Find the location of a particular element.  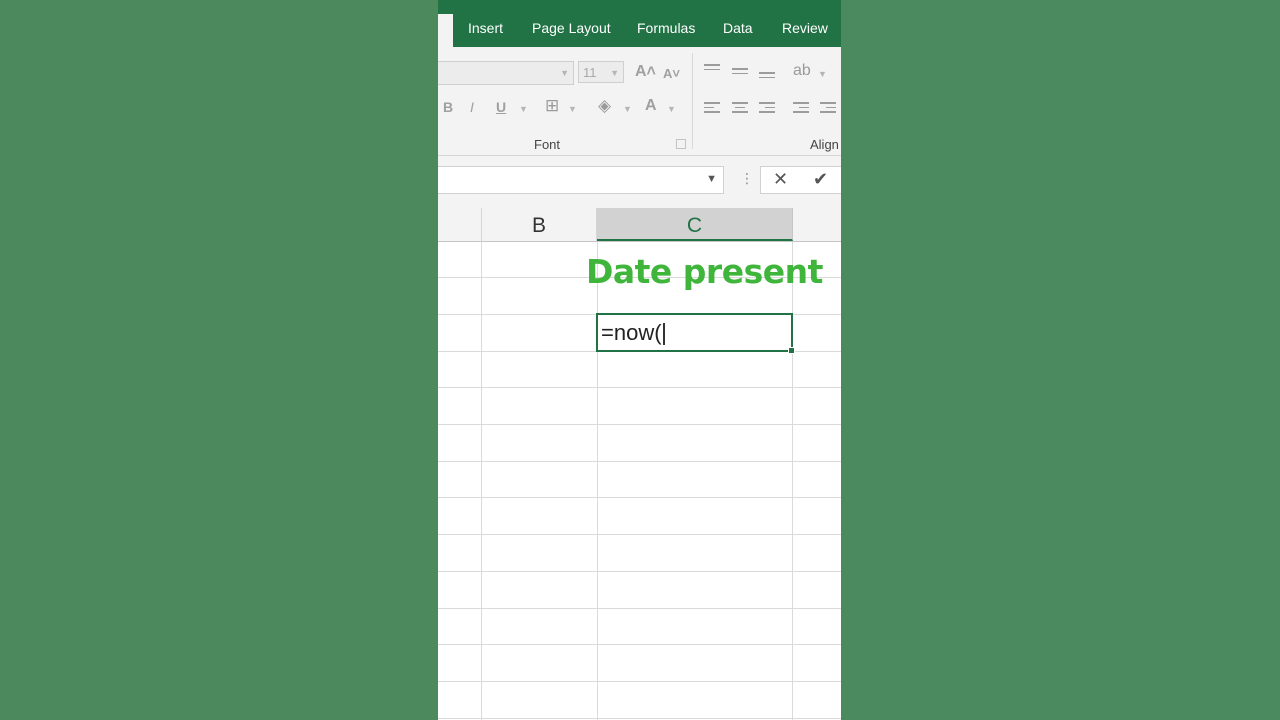

grow-font-icon: A˄ is located at coordinates (645, 72).